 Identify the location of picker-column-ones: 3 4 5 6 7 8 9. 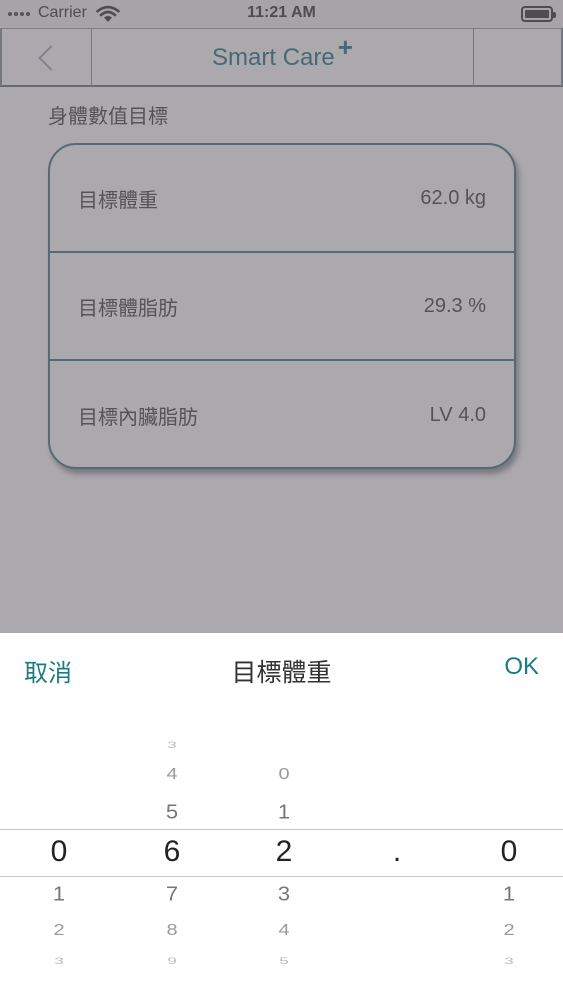
(172, 852).